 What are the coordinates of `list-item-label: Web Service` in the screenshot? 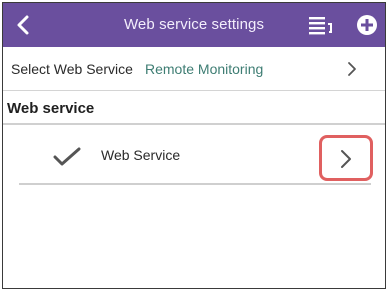 It's located at (141, 155).